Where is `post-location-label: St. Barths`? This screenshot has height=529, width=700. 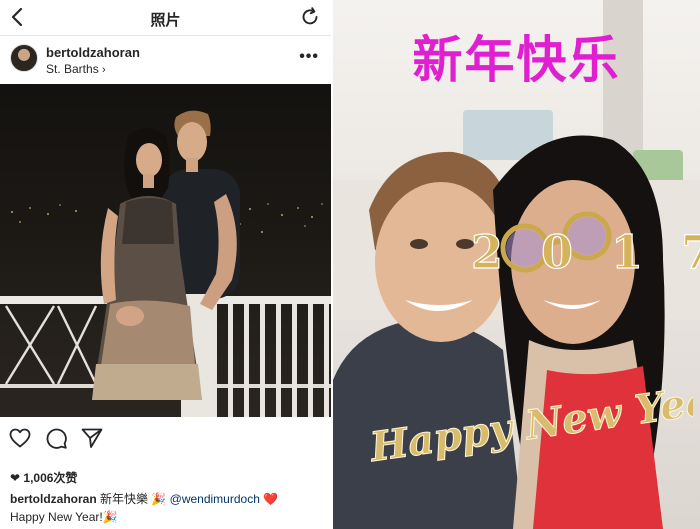
post-location-label: St. Barths is located at coordinates (72, 69).